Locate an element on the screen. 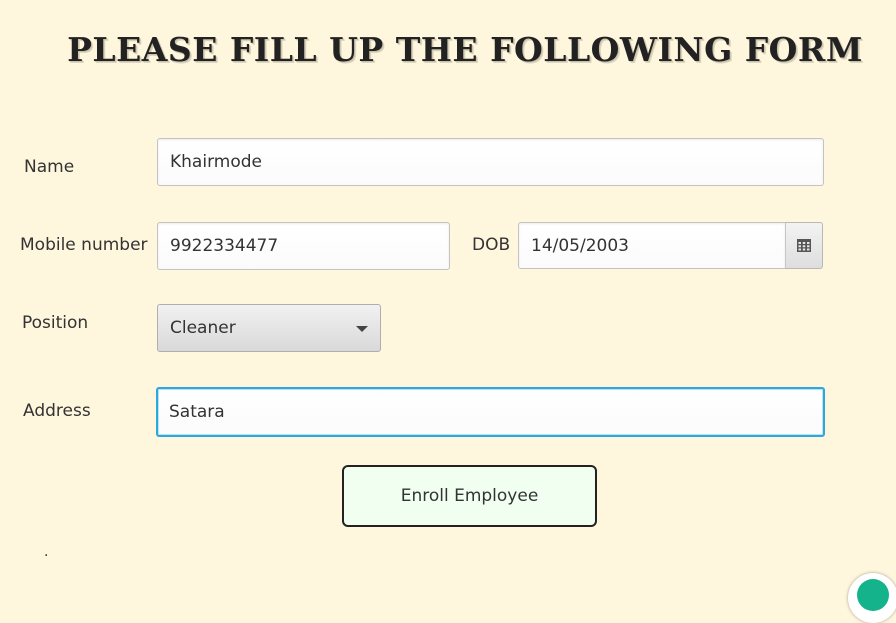 The width and height of the screenshot is (896, 623). calendar-icon is located at coordinates (804, 245).